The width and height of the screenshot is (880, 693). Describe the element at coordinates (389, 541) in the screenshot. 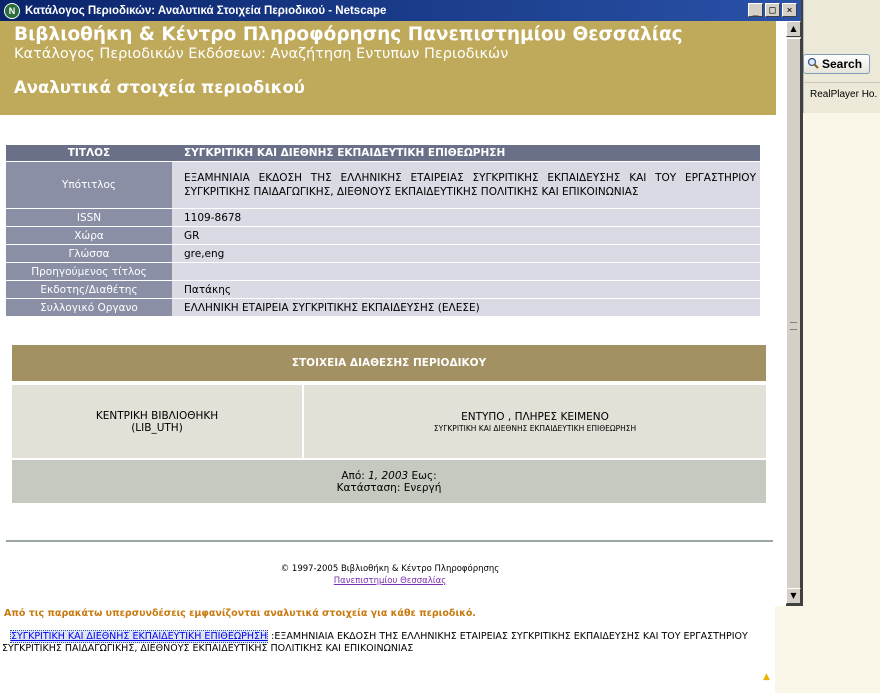

I see `footer-divider` at that location.